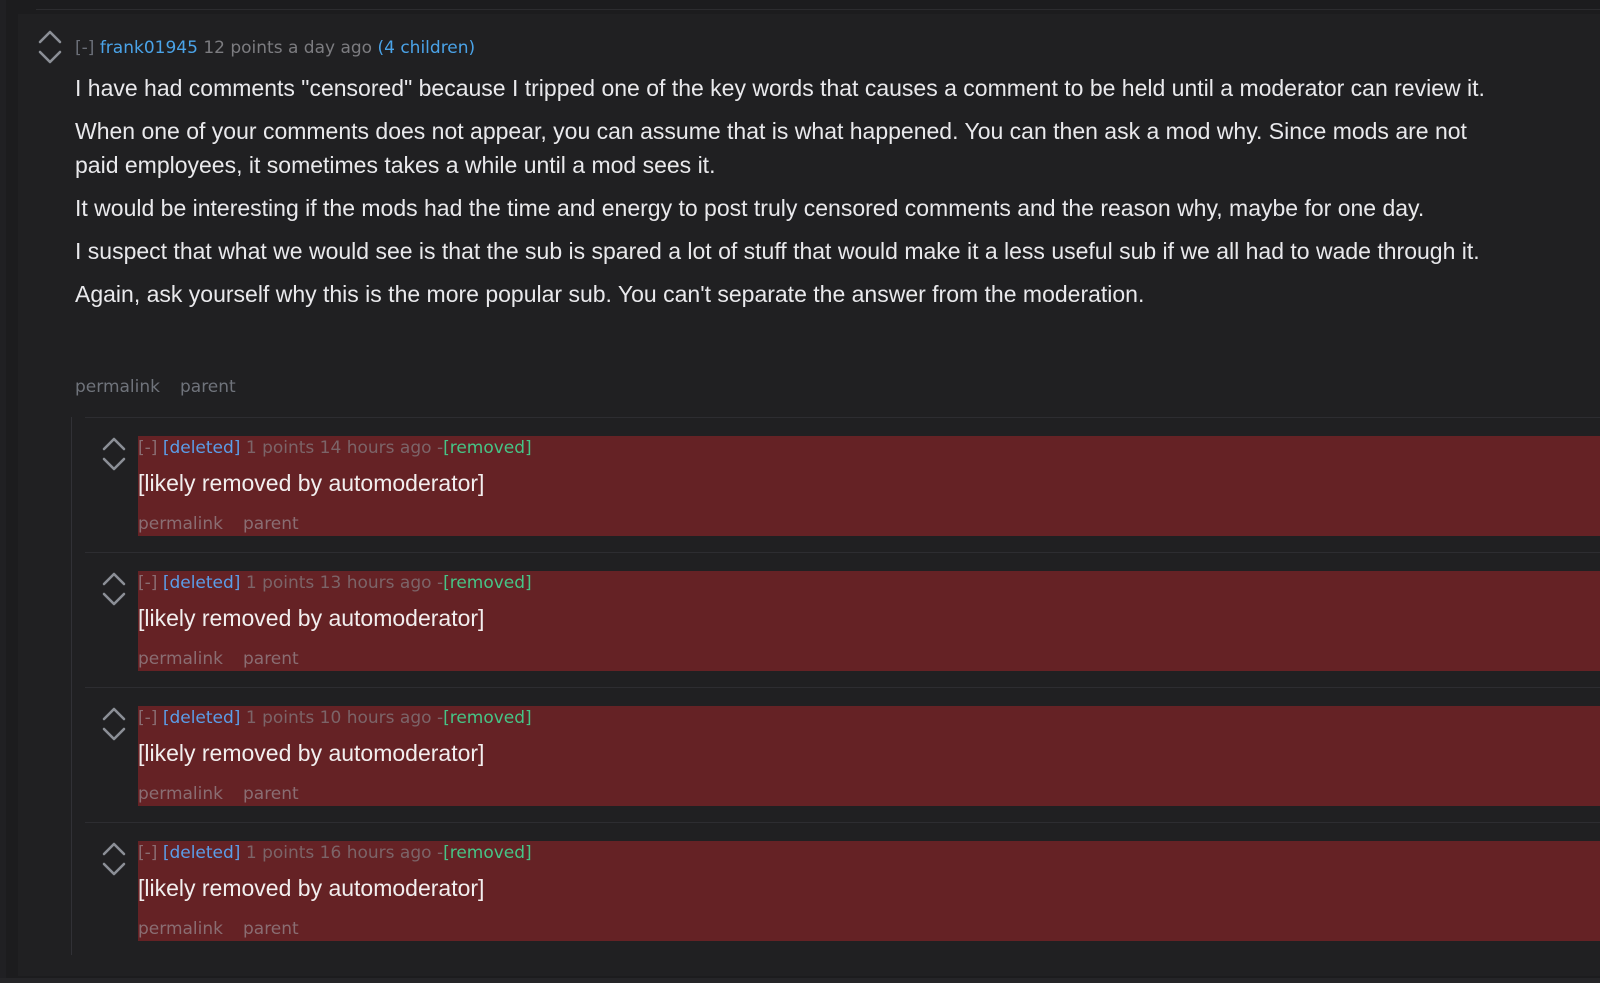 The image size is (1600, 983). Describe the element at coordinates (288, 48) in the screenshot. I see `comment-score-time: 12 points a day ago` at that location.